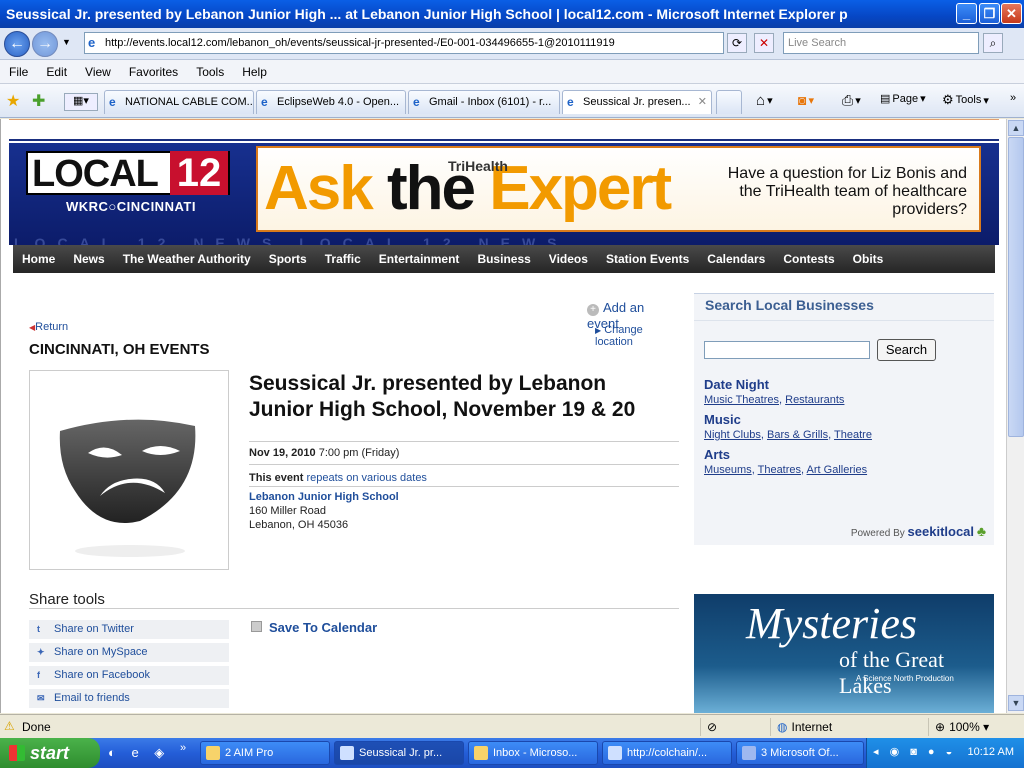 The image size is (1024, 768). What do you see at coordinates (615, 753) in the screenshot?
I see `ie-icon` at bounding box center [615, 753].